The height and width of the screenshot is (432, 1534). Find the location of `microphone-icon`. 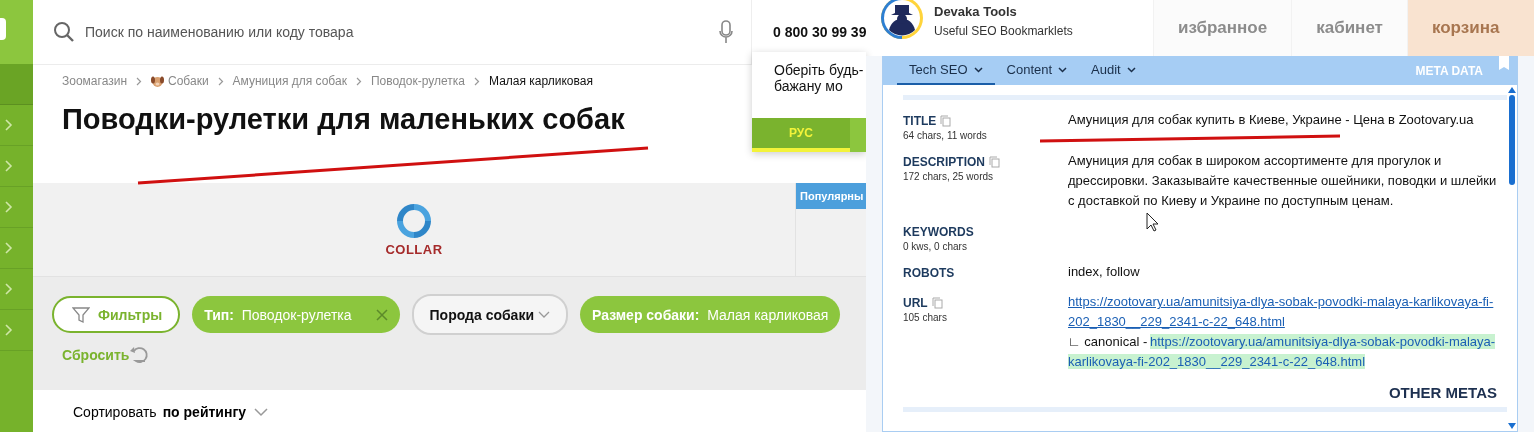

microphone-icon is located at coordinates (726, 32).